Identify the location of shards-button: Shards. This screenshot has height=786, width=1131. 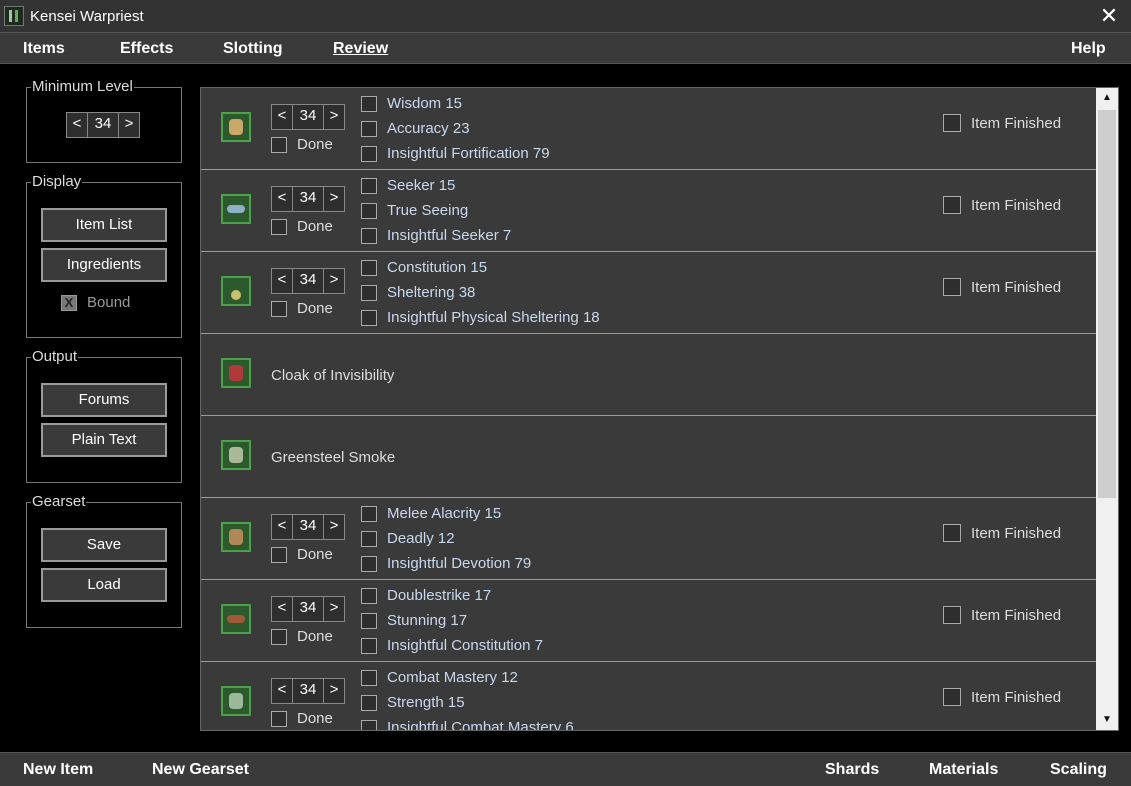
(852, 770).